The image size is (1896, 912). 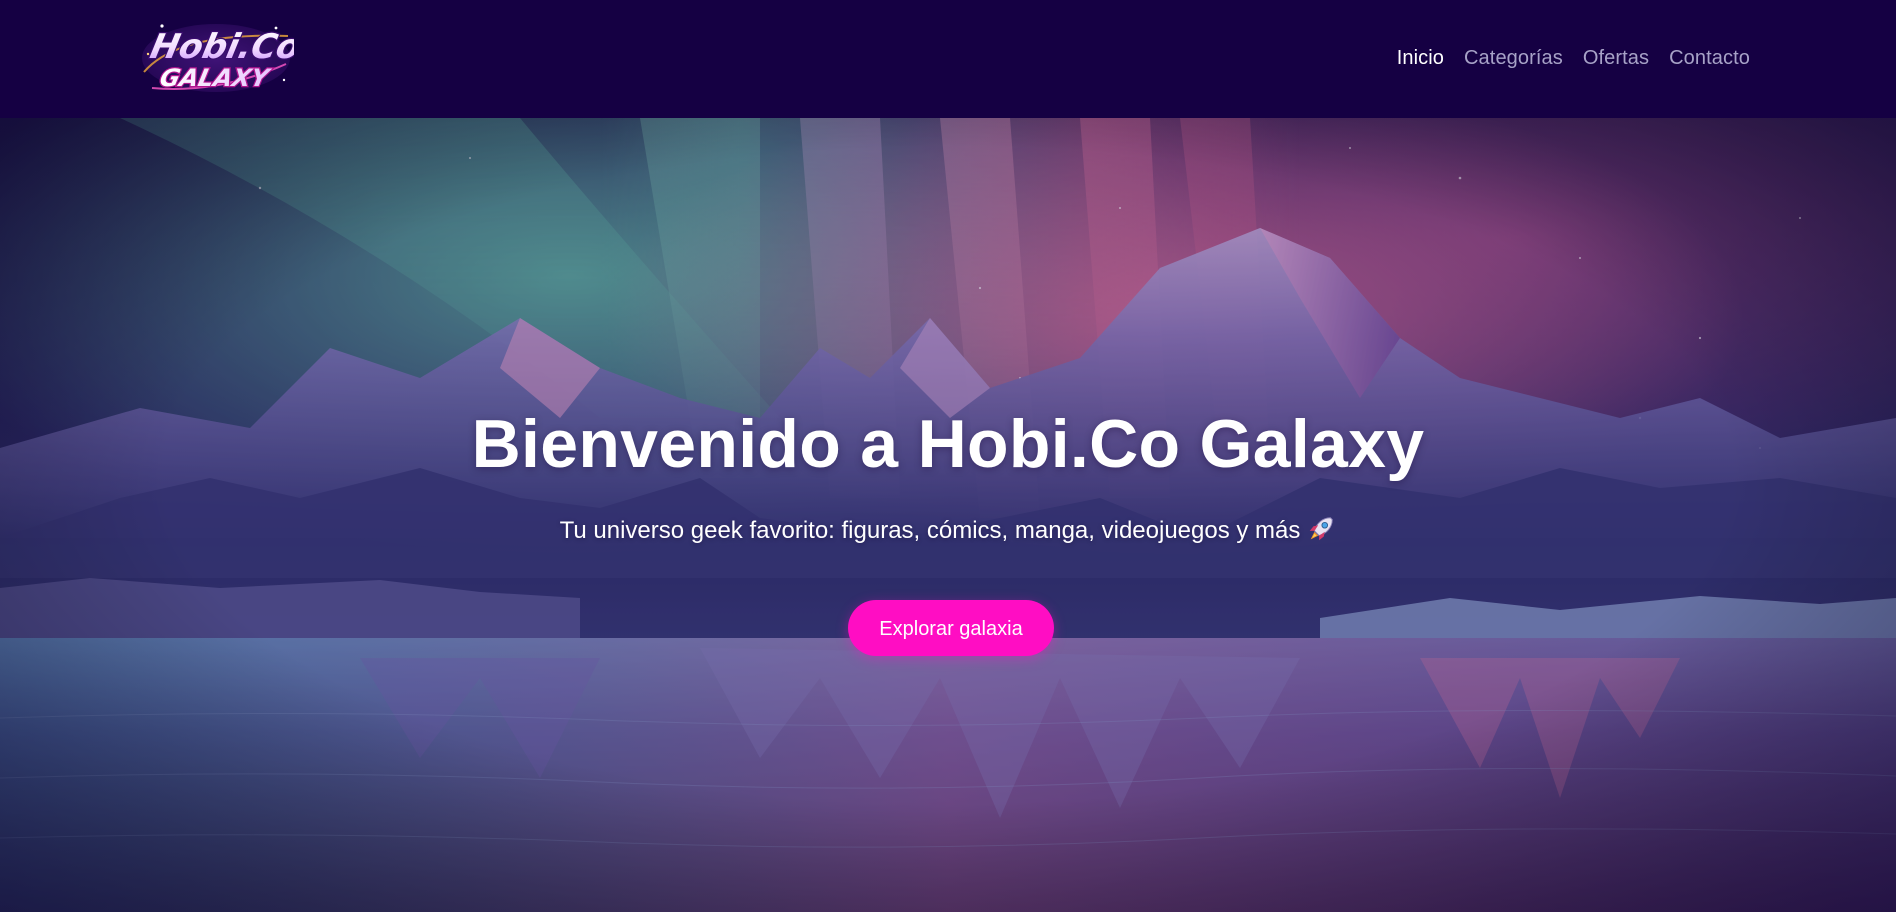 I want to click on brand-logo: Hobi.Co GALAXY, so click(x=216, y=57).